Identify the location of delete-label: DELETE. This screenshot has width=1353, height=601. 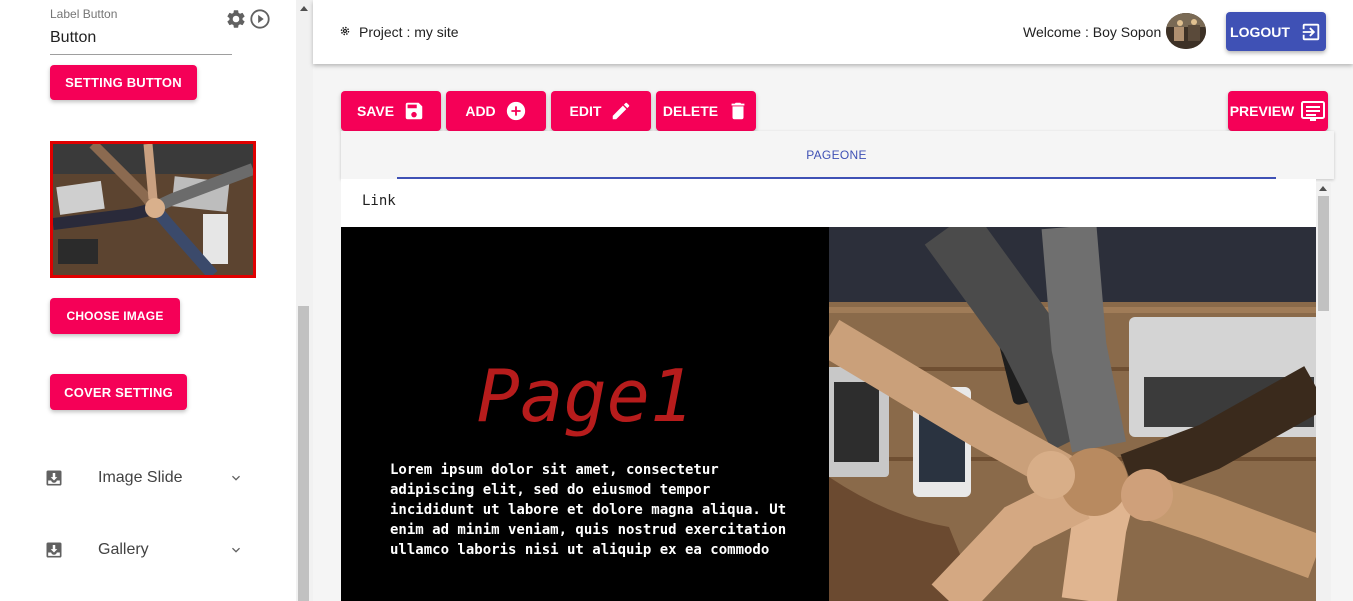
(690, 111).